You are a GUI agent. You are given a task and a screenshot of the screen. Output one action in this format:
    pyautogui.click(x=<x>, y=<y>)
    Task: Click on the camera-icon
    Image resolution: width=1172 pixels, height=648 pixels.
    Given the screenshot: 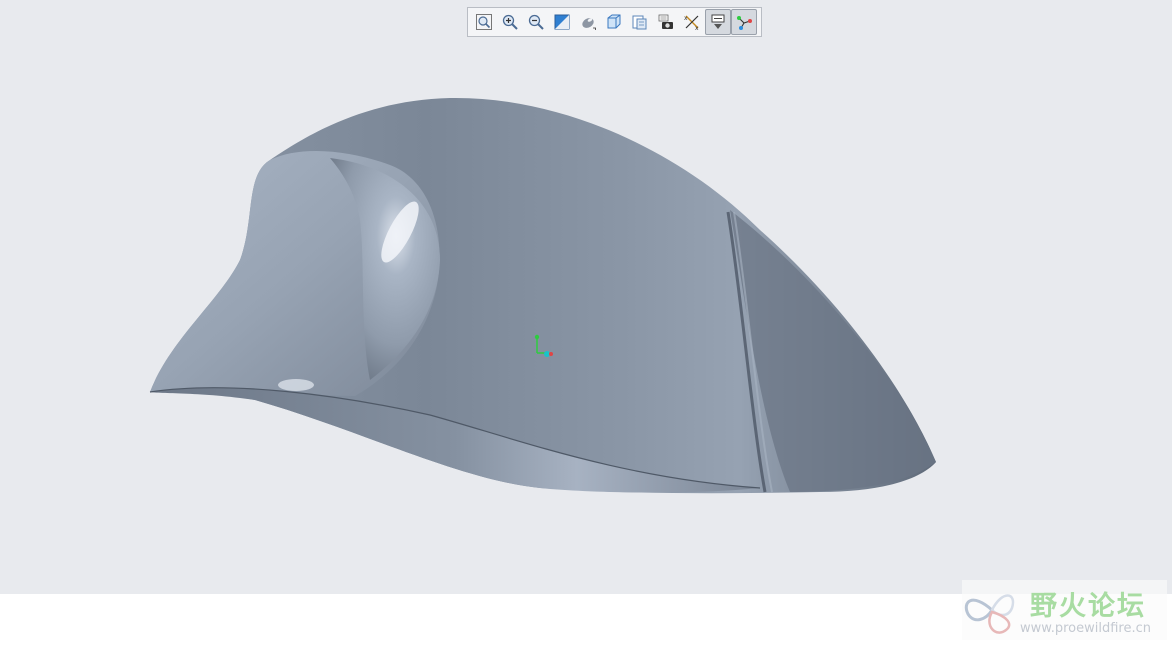 What is the action you would take?
    pyautogui.click(x=665, y=21)
    